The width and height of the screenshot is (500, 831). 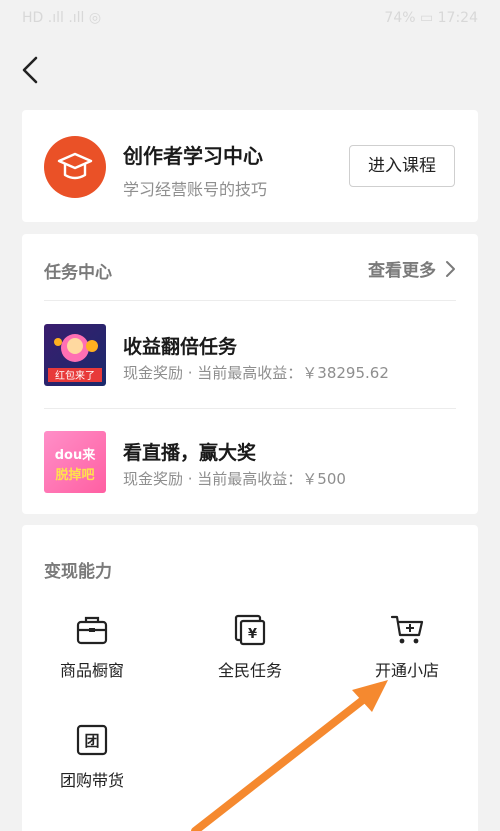 I want to click on task-thumbnail-red-packet: 红包来了, so click(x=75, y=355).